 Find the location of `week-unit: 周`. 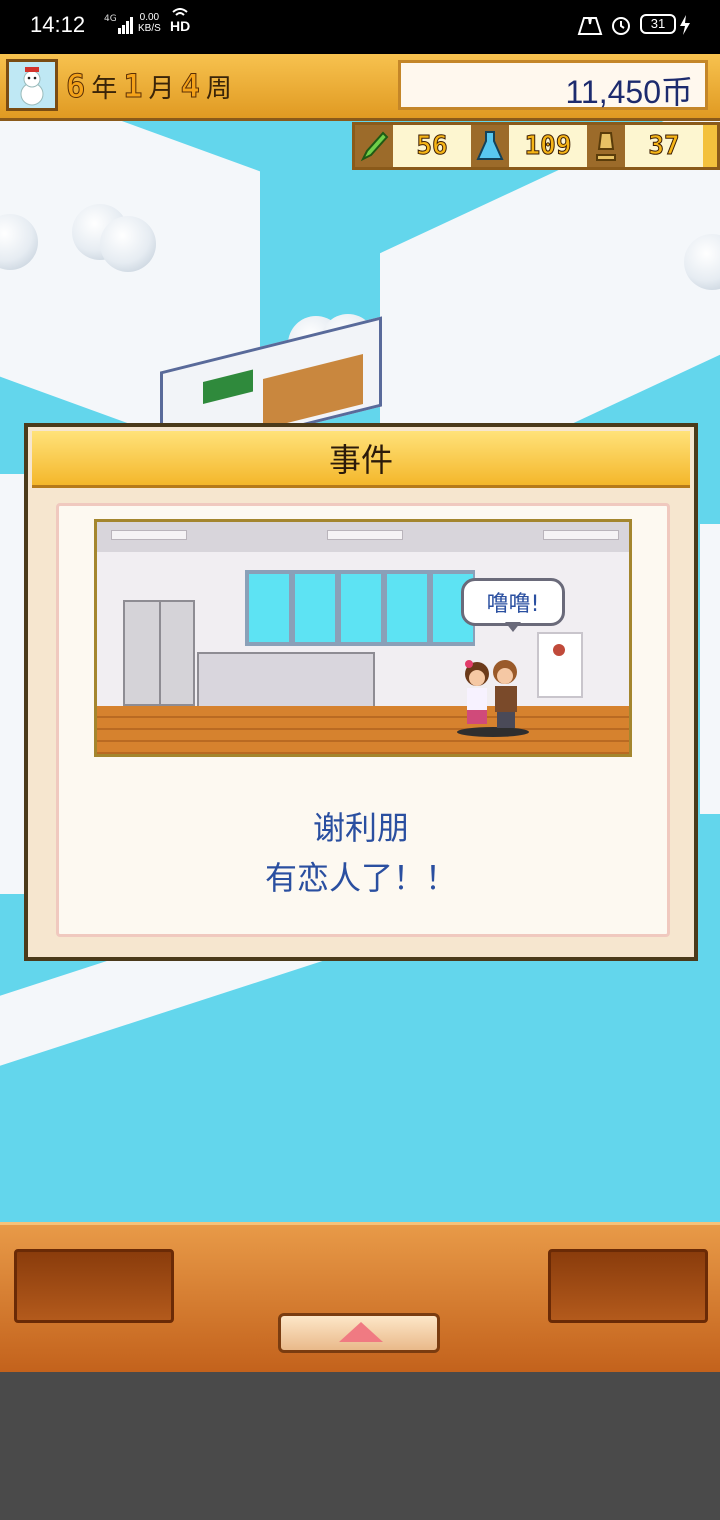

week-unit: 周 is located at coordinates (218, 88).